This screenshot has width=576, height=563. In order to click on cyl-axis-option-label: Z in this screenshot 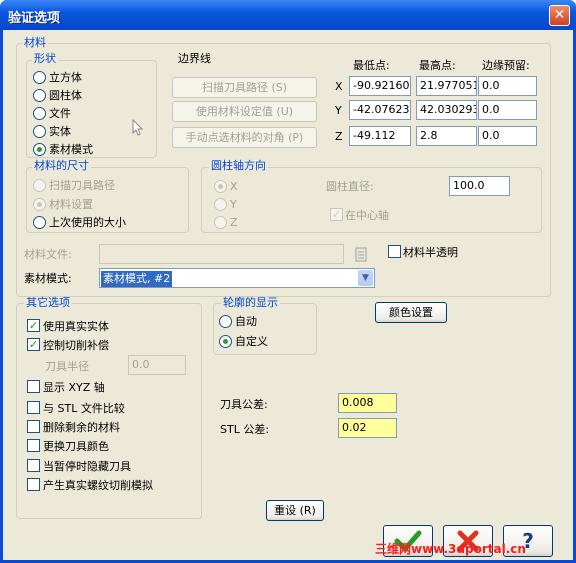, I will do `click(234, 222)`.